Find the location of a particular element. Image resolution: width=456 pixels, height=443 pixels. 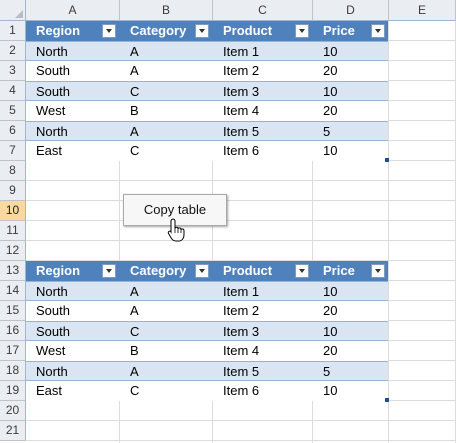

row-header-17: 17 is located at coordinates (13, 351).